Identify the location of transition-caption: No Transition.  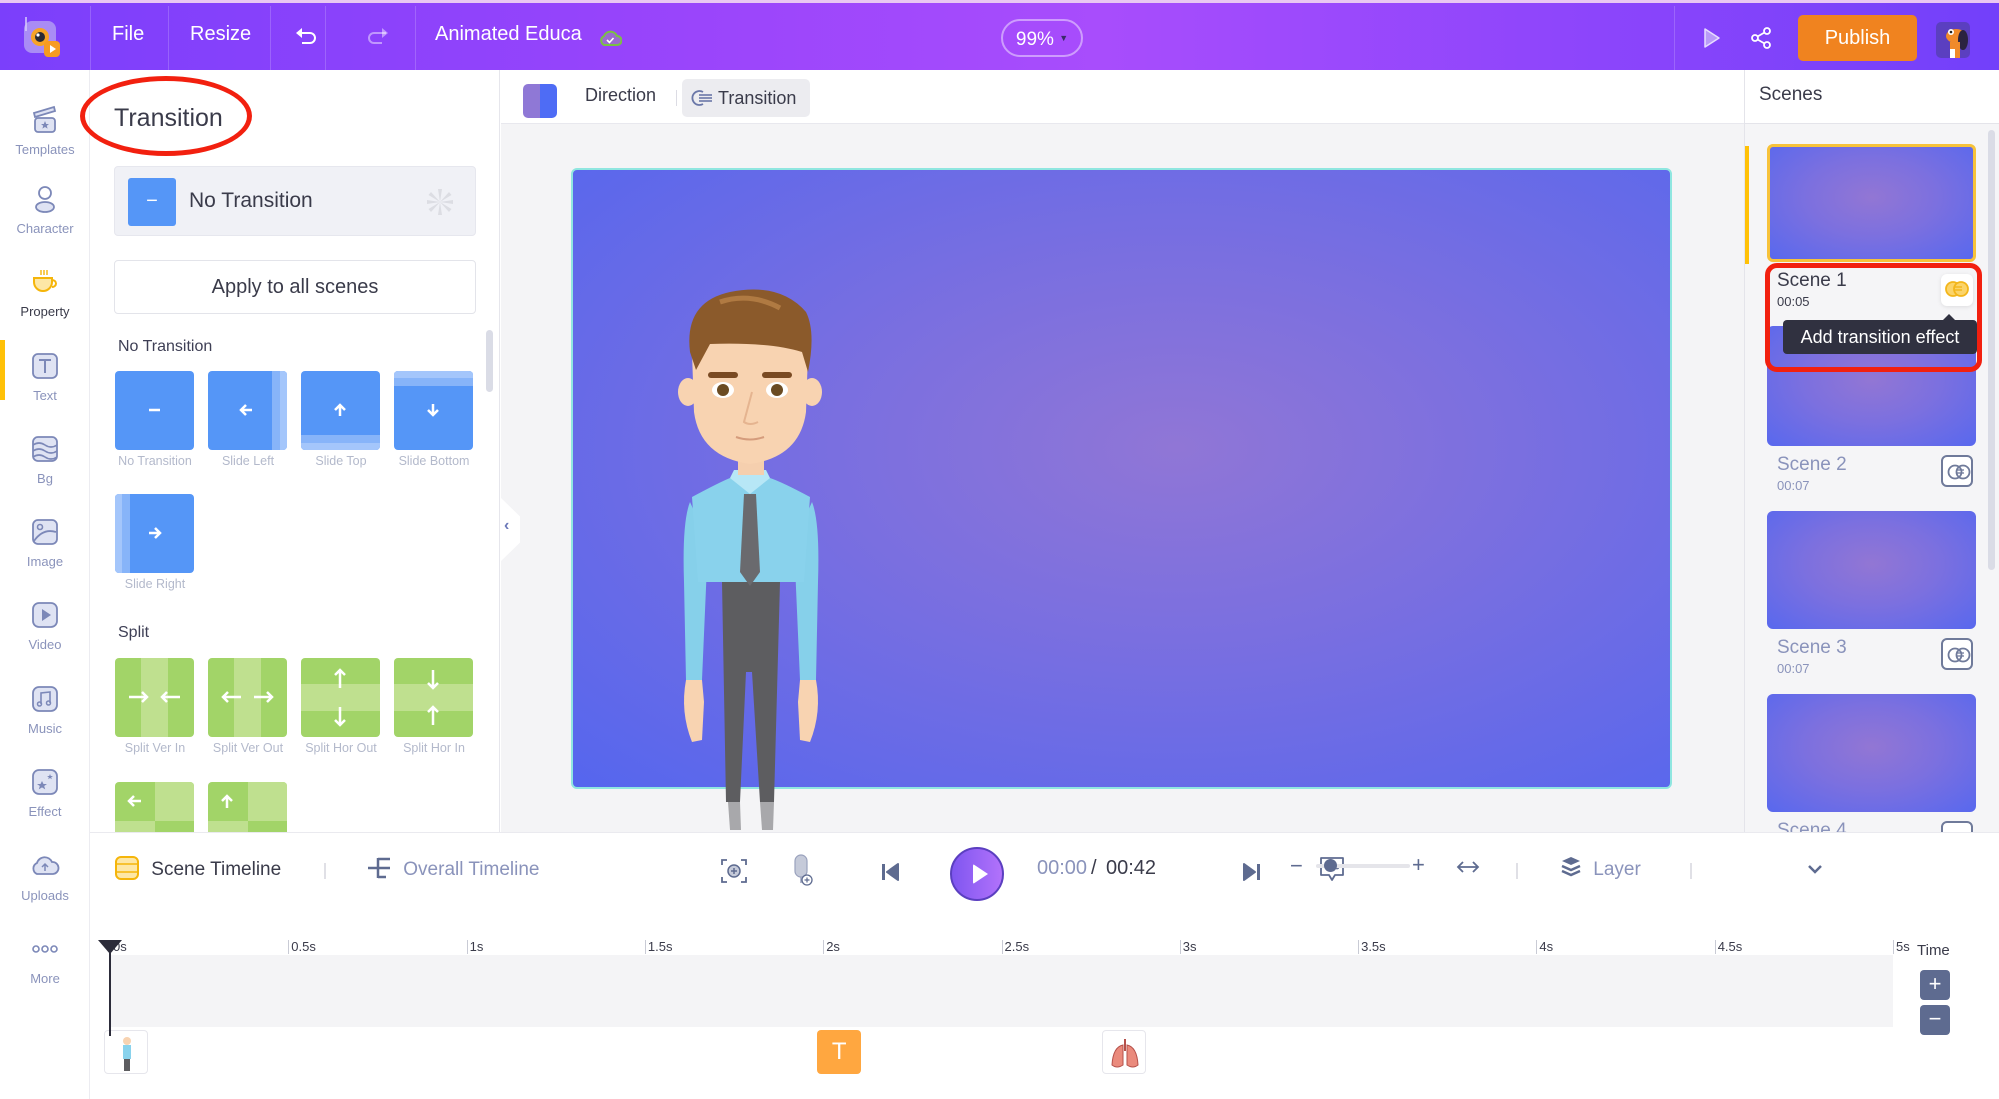
(155, 461).